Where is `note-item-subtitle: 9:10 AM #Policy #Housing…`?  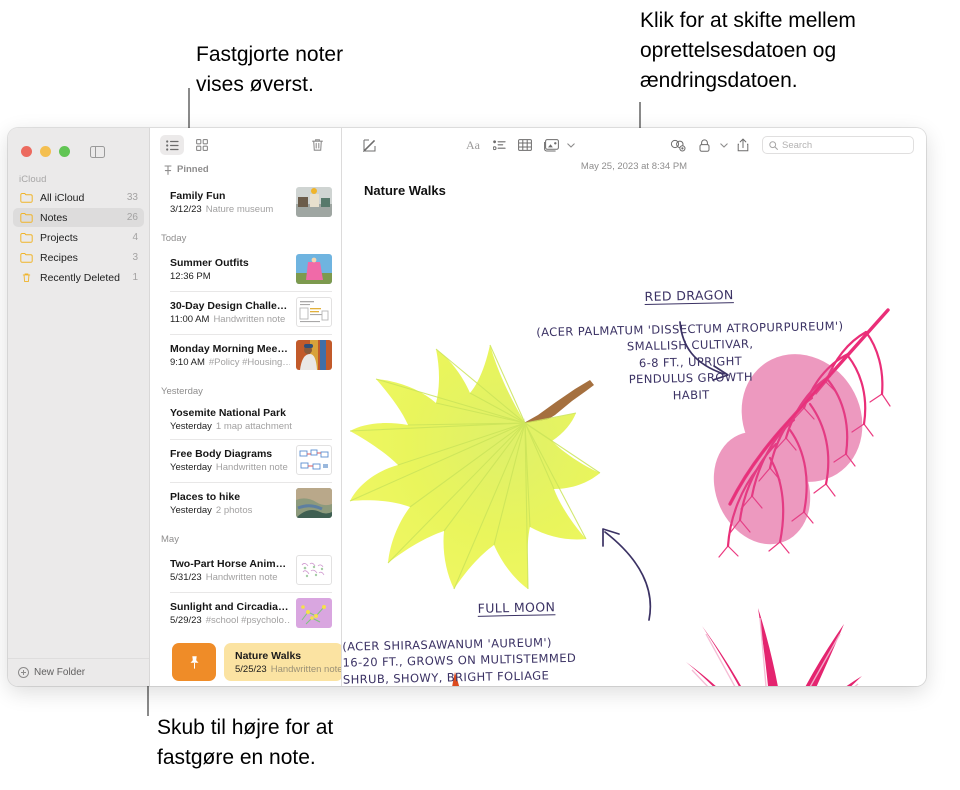
note-item-subtitle: 9:10 AM #Policy #Housing… is located at coordinates (230, 362).